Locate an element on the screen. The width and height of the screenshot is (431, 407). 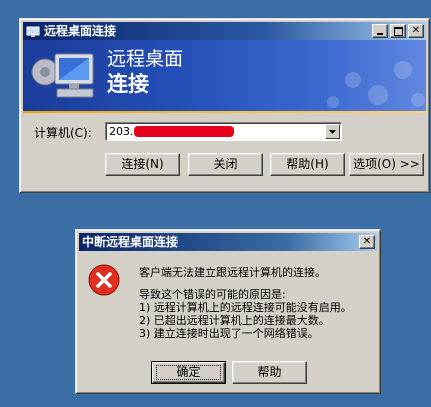
banner-title-line2: 连接 is located at coordinates (128, 84).